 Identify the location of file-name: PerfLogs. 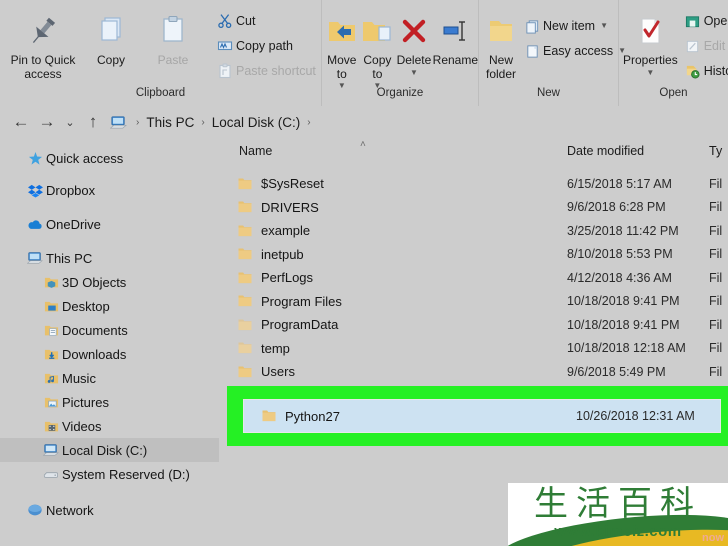
(287, 278).